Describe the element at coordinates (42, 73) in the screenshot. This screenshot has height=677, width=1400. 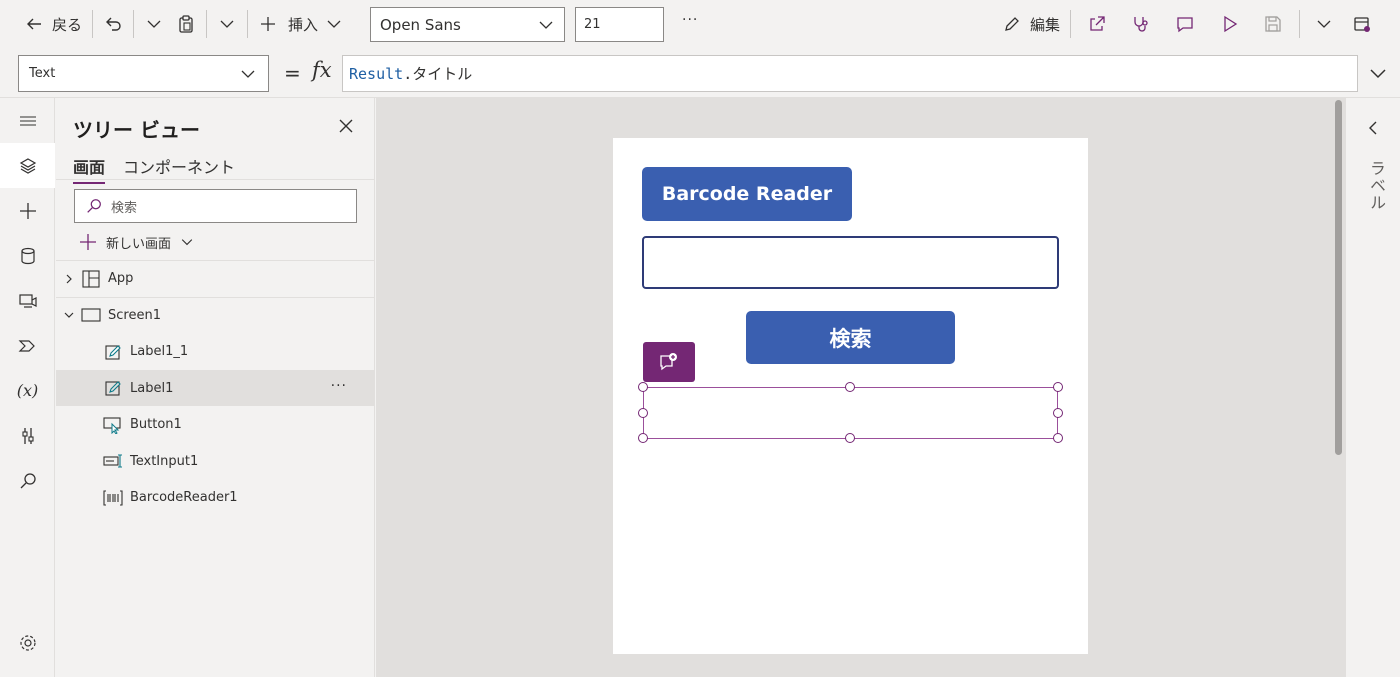
I see `property-value: Text` at that location.